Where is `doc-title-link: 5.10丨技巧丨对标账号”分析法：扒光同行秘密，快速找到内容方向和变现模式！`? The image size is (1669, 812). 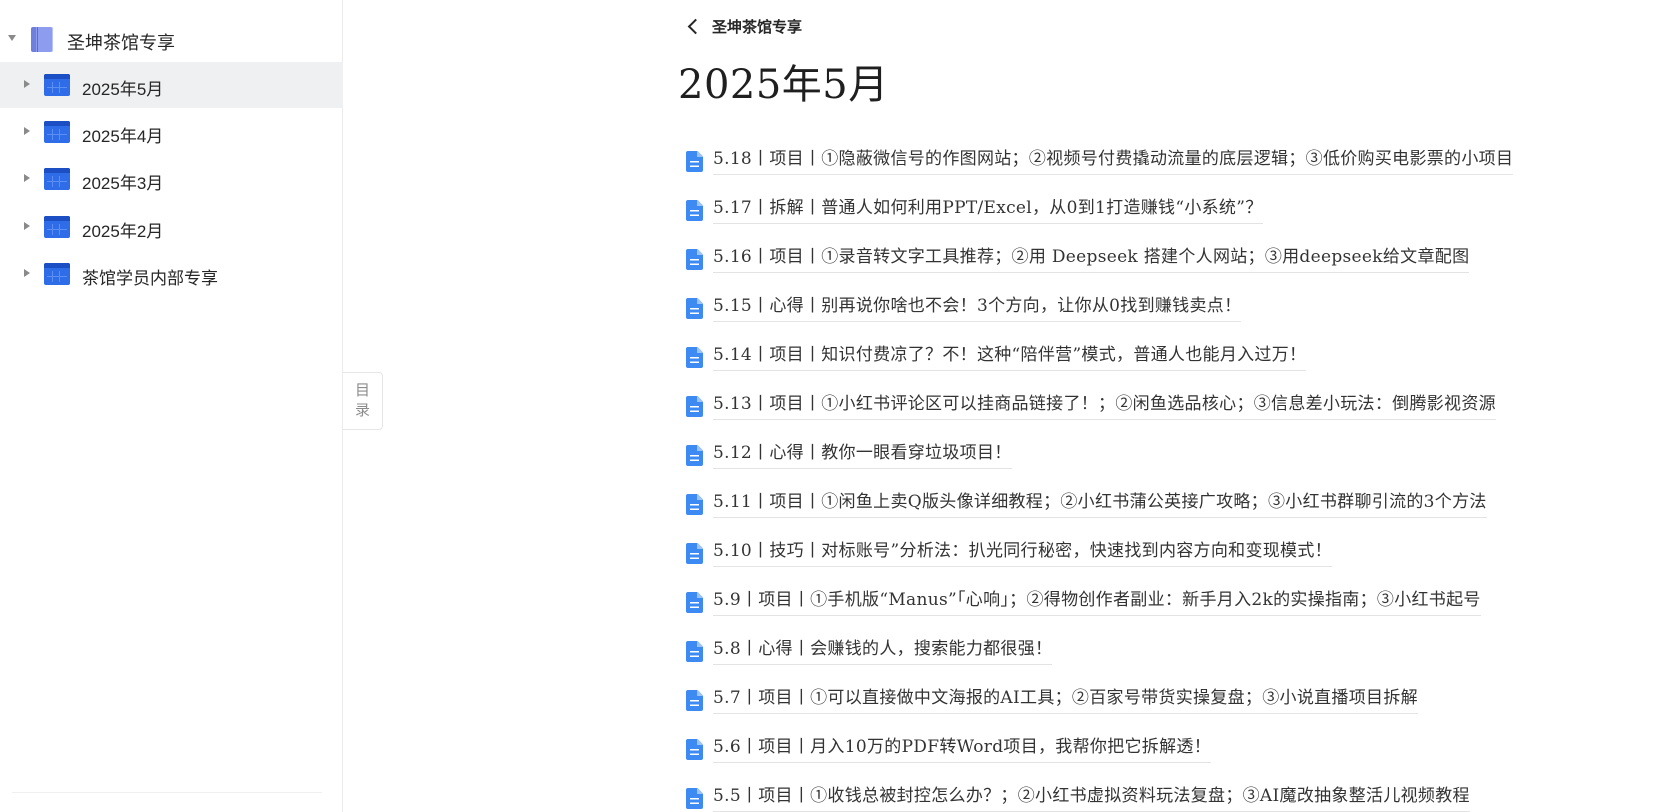
doc-title-link: 5.10丨技巧丨对标账号”分析法：扒光同行秘密，快速找到内容方向和变现模式！ is located at coordinates (1022, 553).